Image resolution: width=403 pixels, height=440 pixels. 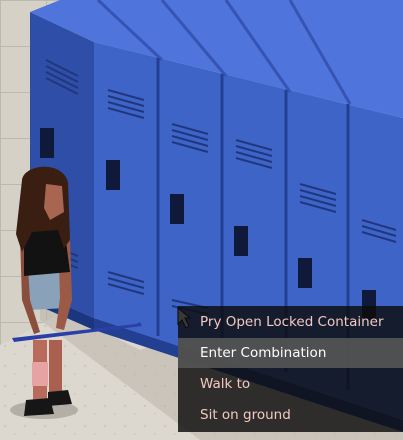 I want to click on menu-item-walk-to: Walk to, so click(x=290, y=384).